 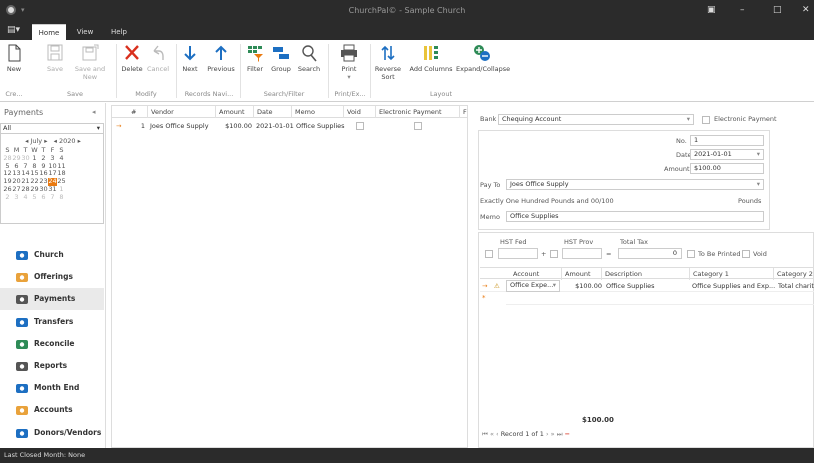 What do you see at coordinates (52, 410) in the screenshot?
I see `sidebar-item-accounts: Accounts` at bounding box center [52, 410].